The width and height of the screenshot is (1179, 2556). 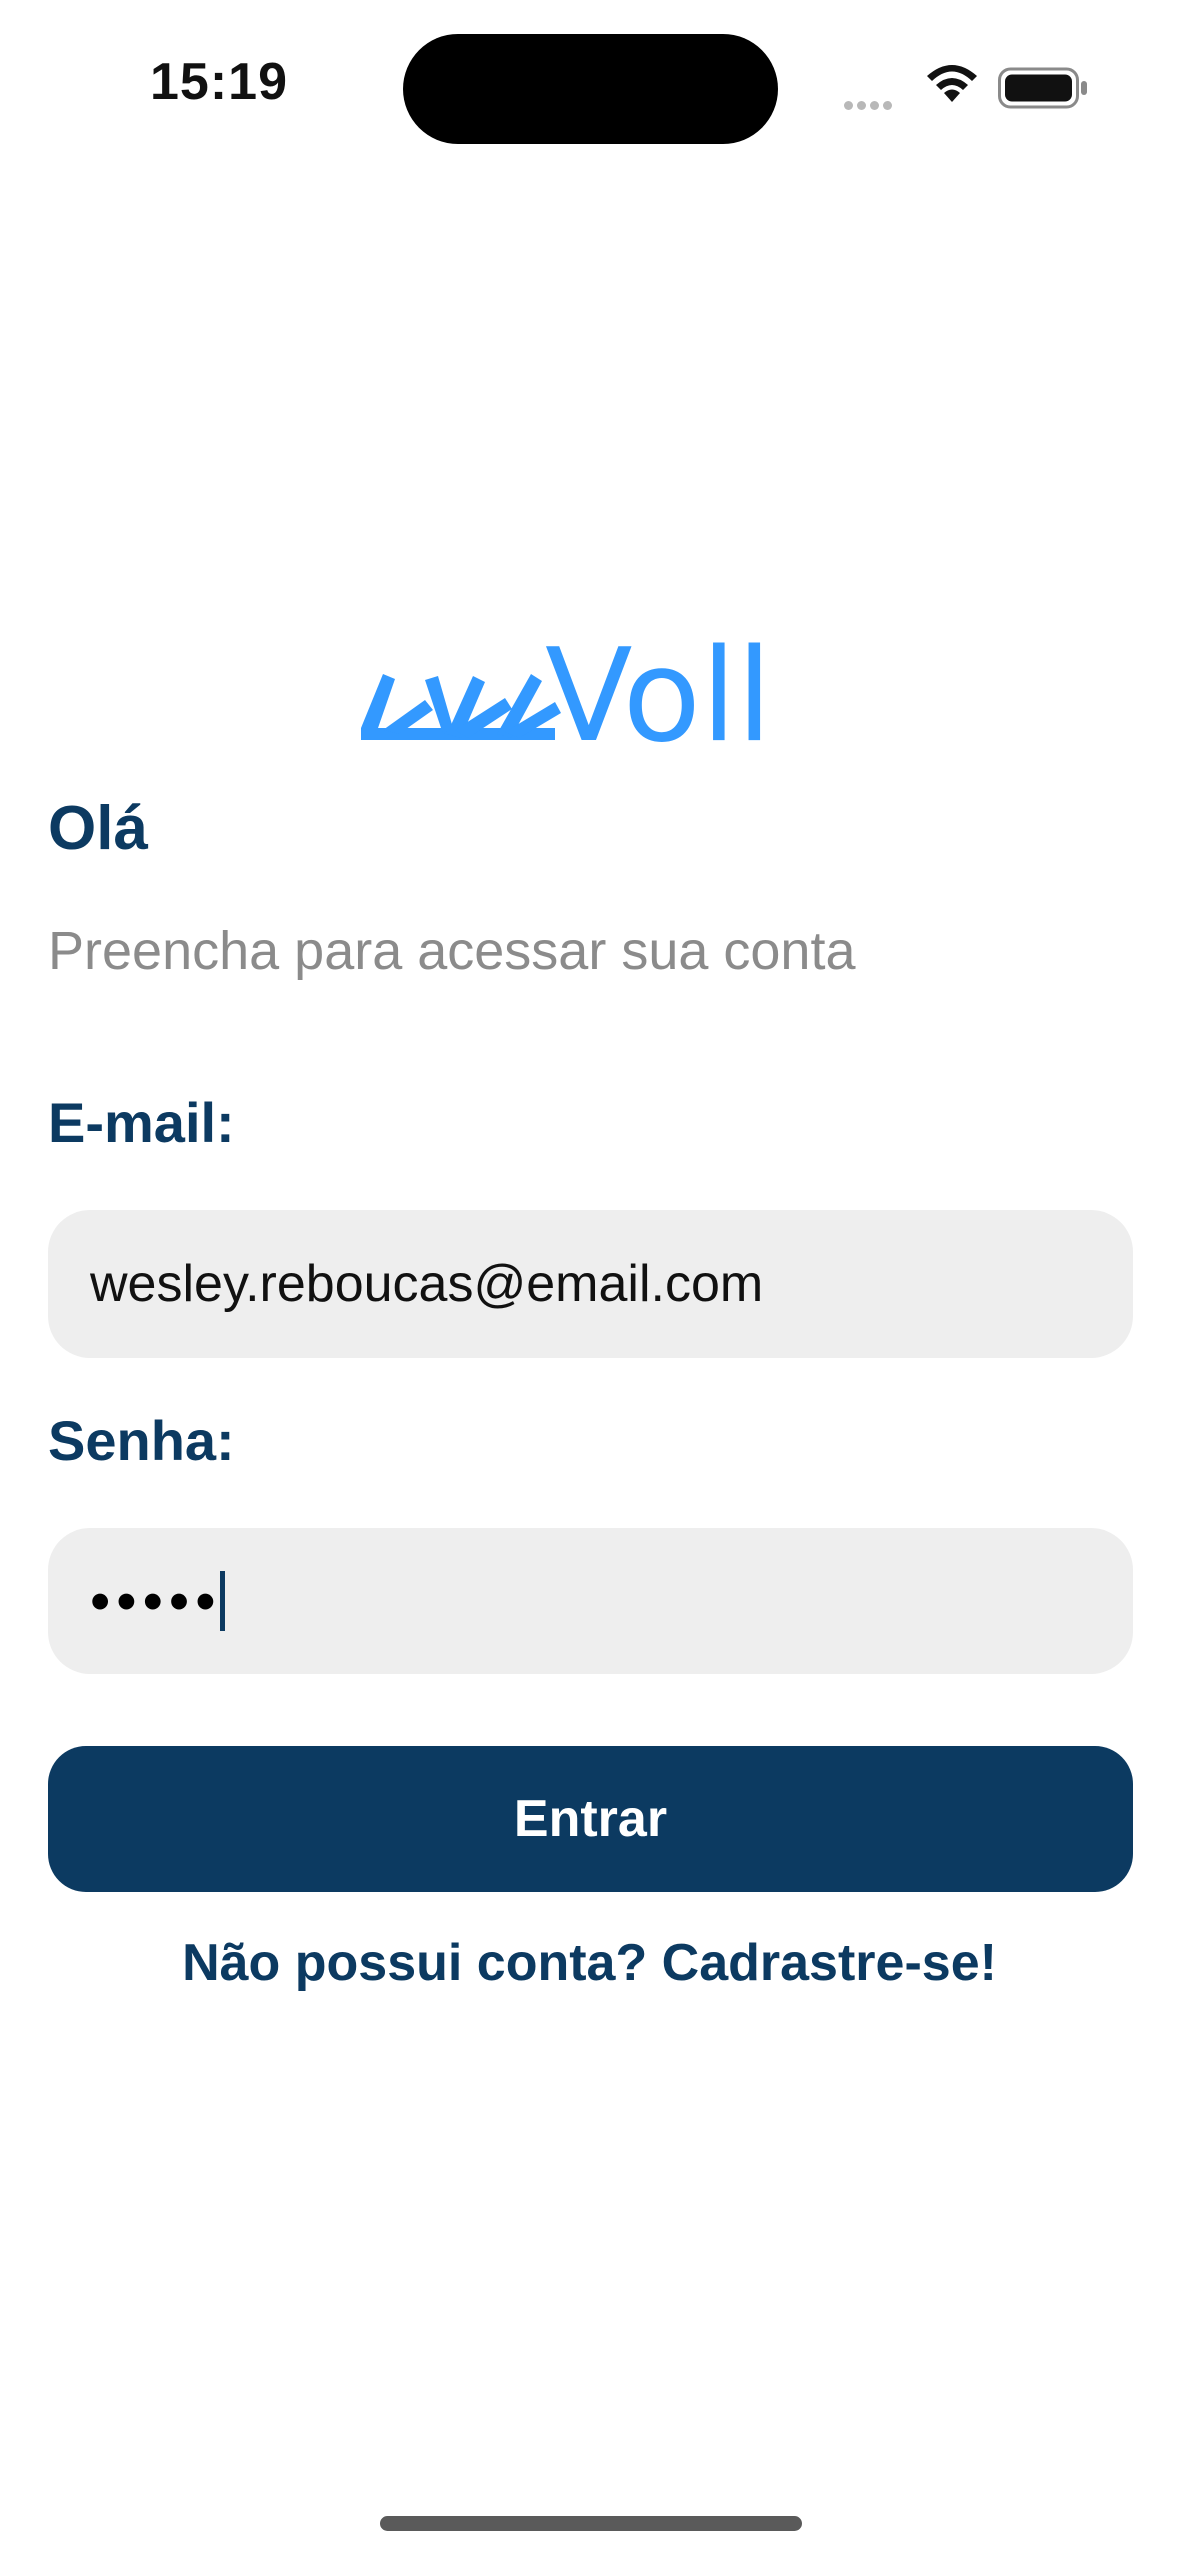 What do you see at coordinates (1042, 88) in the screenshot?
I see `battery-icon` at bounding box center [1042, 88].